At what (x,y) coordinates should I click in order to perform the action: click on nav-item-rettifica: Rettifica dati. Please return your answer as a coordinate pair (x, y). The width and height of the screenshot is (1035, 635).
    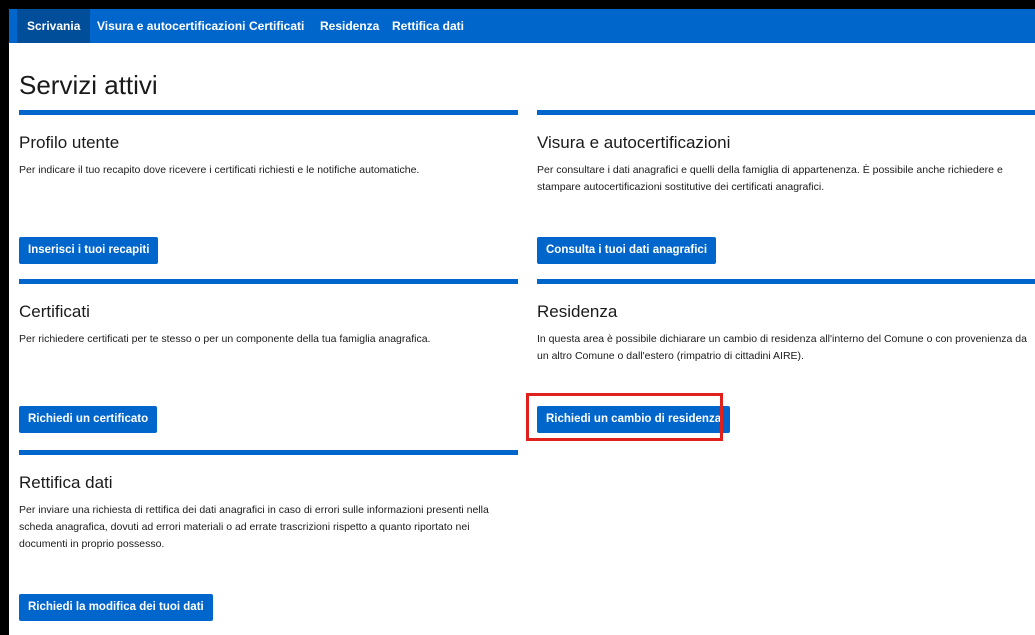
    Looking at the image, I should click on (428, 26).